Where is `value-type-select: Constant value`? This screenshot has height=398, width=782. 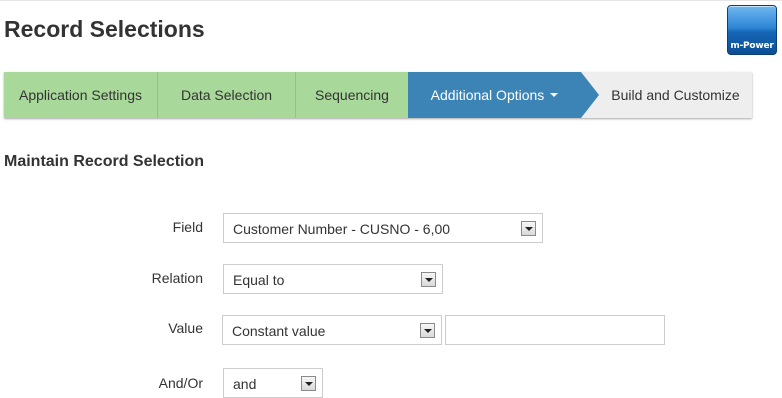
value-type-select: Constant value is located at coordinates (332, 330).